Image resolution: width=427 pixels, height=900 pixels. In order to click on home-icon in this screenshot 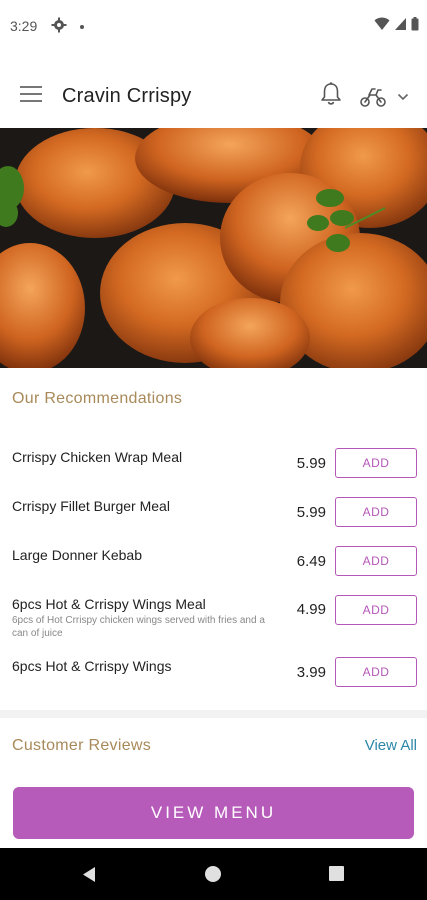, I will do `click(213, 874)`.